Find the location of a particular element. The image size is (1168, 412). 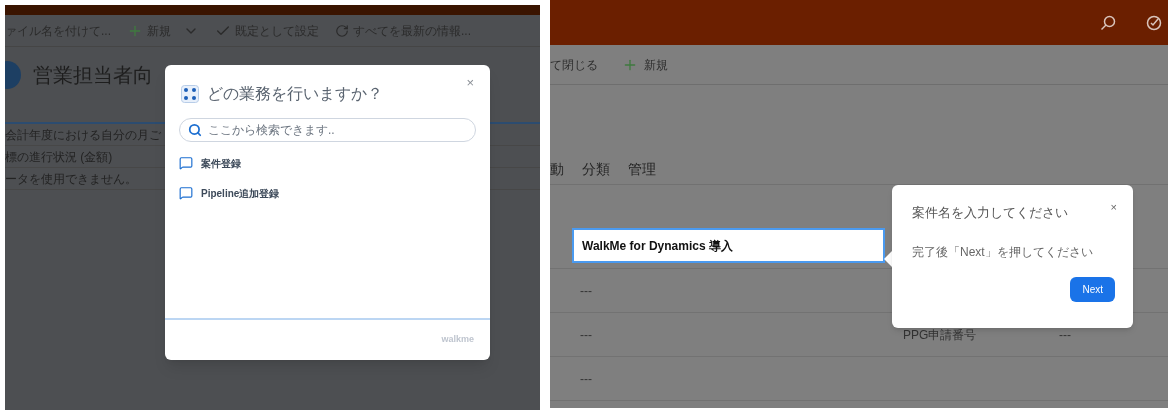

tab: 動 is located at coordinates (557, 169).